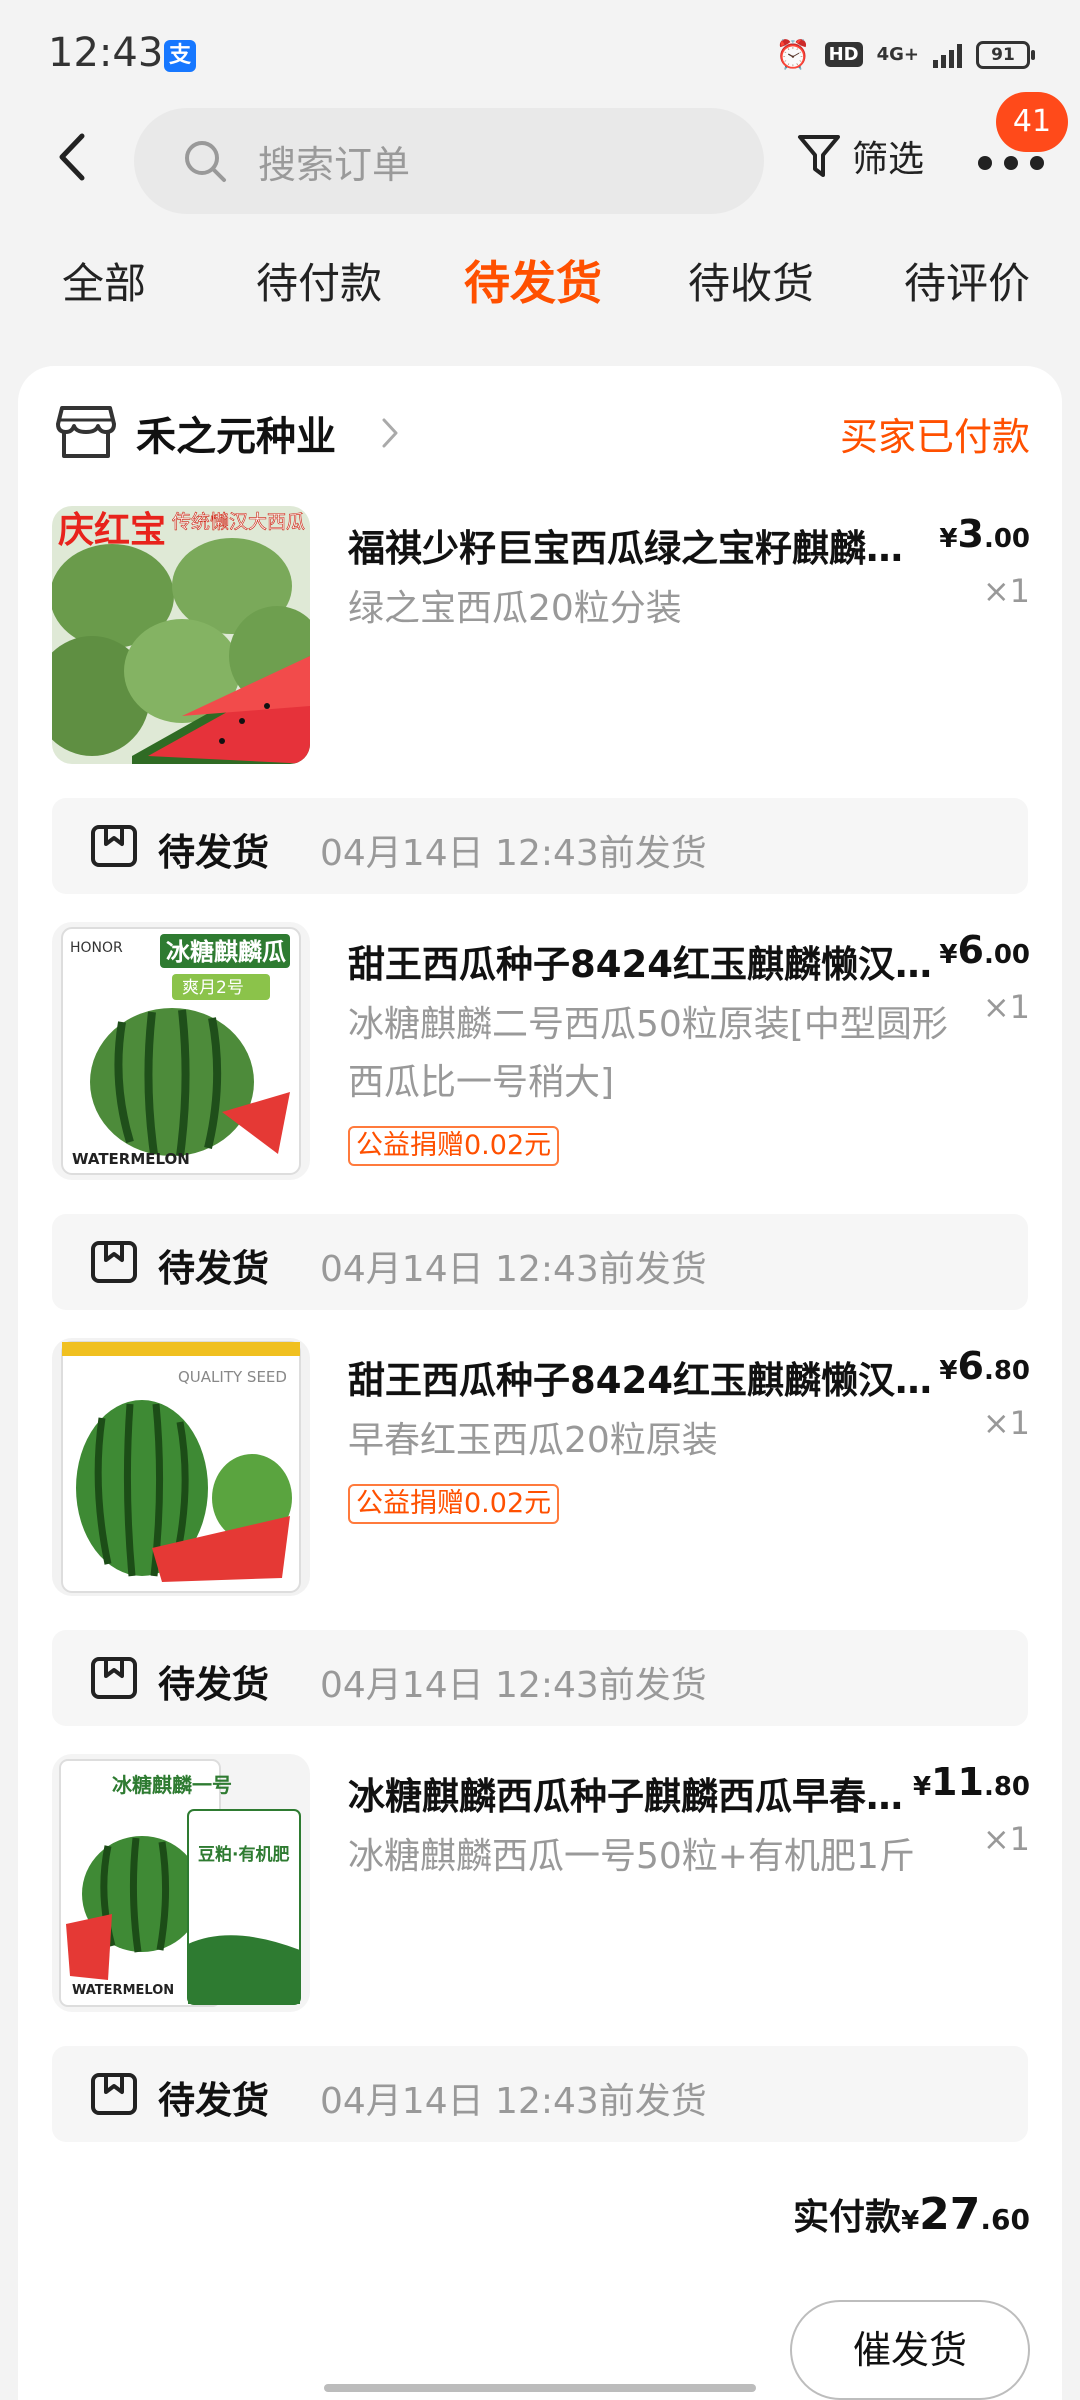 The image size is (1080, 2400). I want to click on search-icon, so click(205, 161).